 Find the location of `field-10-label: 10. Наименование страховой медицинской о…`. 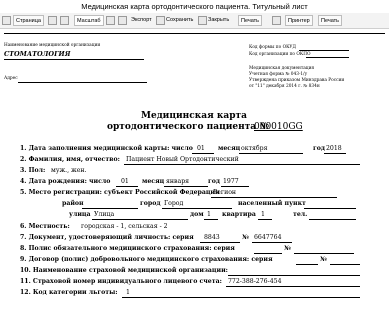

field-10-label: 10. Наименование страховой медицинской о… is located at coordinates (124, 270).